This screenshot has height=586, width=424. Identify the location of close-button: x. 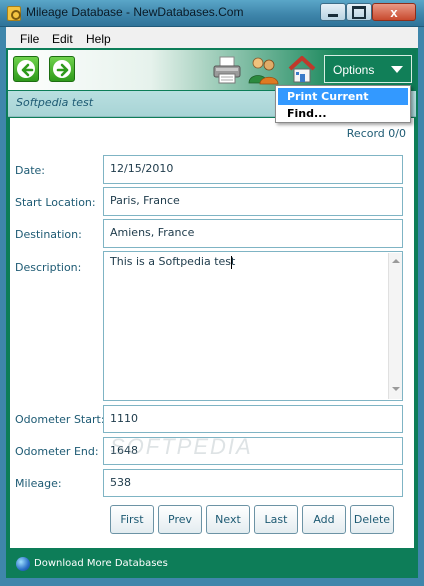
(394, 12).